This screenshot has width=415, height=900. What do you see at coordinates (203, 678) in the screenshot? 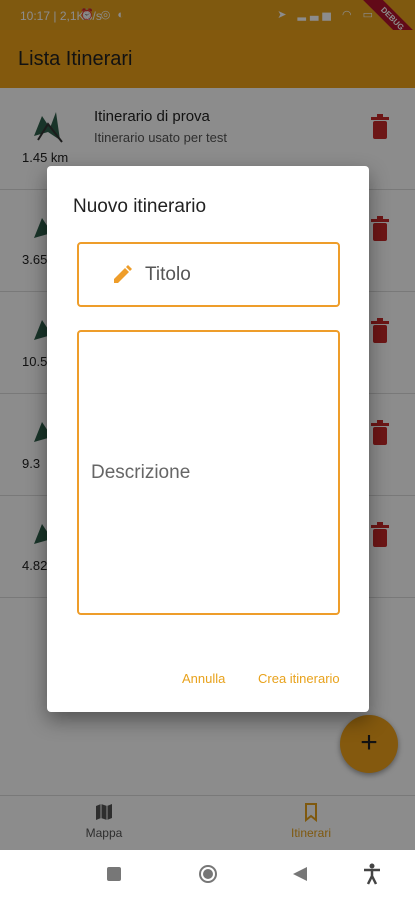
I see `cancel-button: Annulla` at bounding box center [203, 678].